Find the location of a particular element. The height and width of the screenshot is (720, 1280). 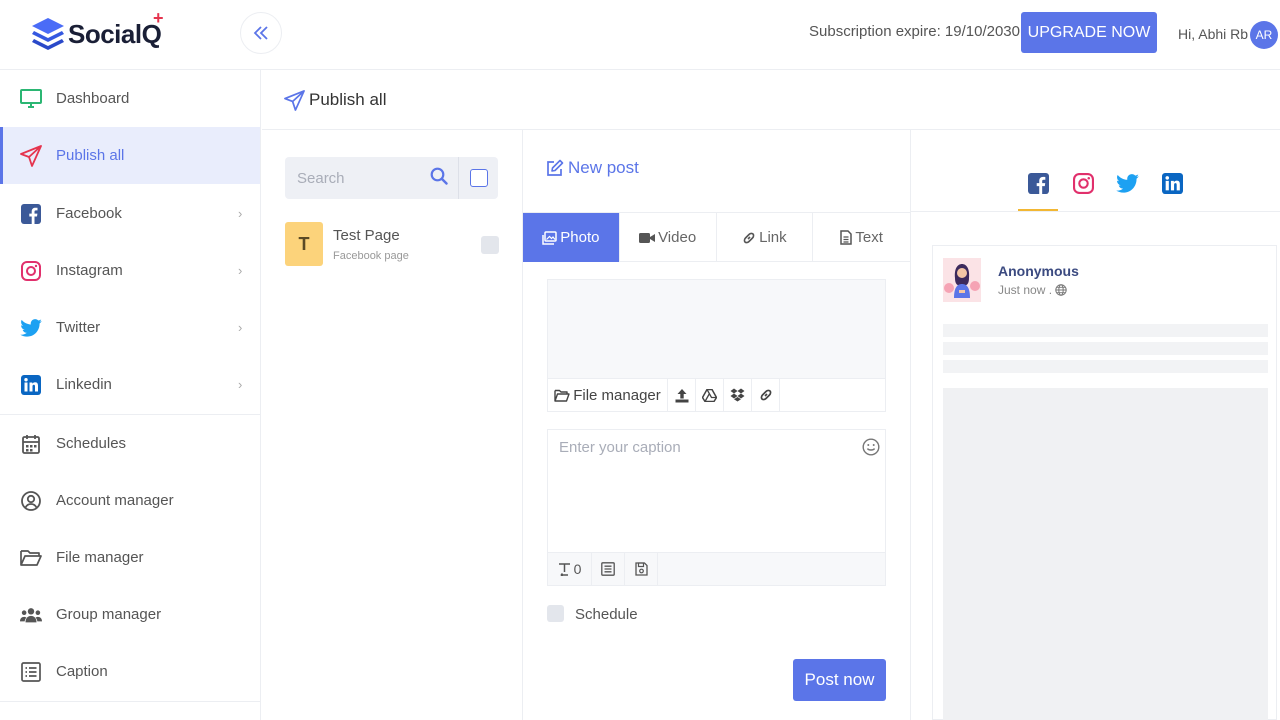

search-divider is located at coordinates (458, 178).